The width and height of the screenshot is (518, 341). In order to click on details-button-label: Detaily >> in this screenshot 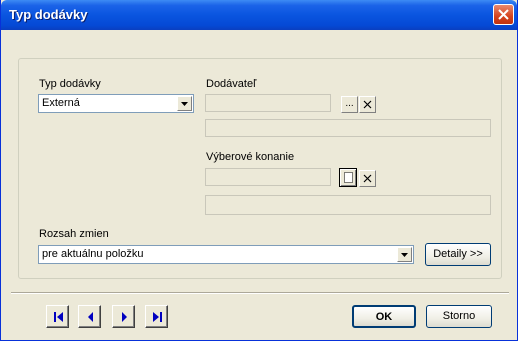, I will do `click(458, 254)`.